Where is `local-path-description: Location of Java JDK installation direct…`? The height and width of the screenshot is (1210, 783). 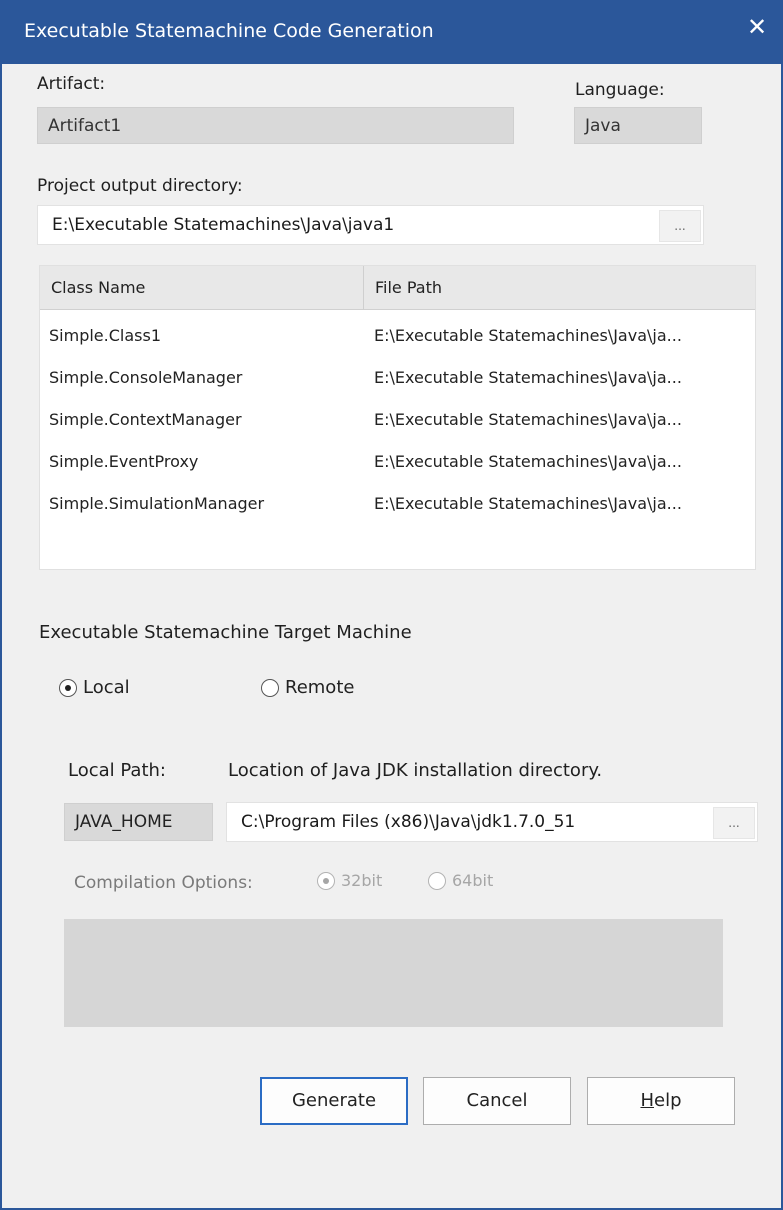
local-path-description: Location of Java JDK installation direct… is located at coordinates (415, 770).